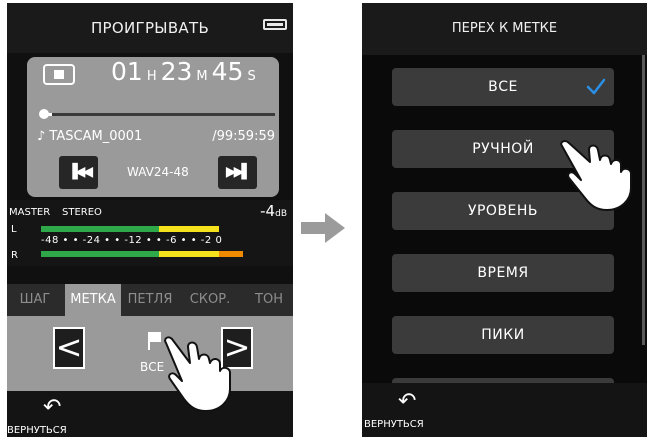  What do you see at coordinates (202, 76) in the screenshot?
I see `time-minutes-unit: M` at bounding box center [202, 76].